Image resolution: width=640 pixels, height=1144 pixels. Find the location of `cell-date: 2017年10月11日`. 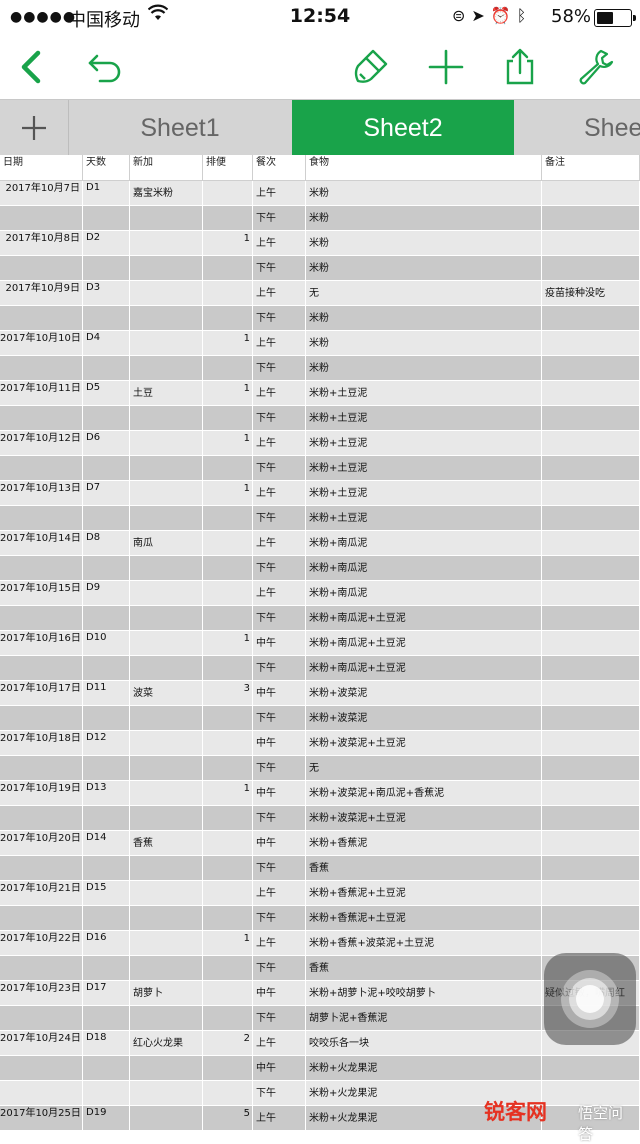

cell-date: 2017年10月11日 is located at coordinates (41, 393).